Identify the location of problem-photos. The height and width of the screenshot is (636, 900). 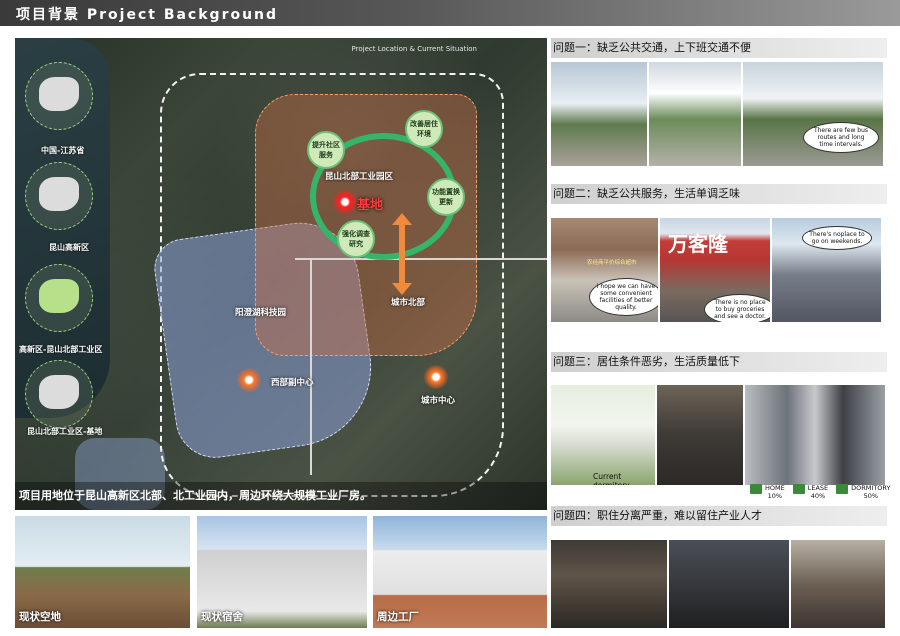
(718, 584).